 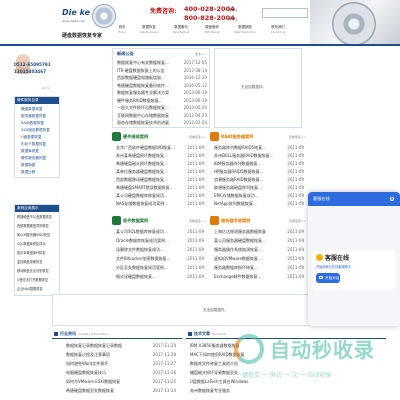 I want to click on sidebar-case-item: 笔记本硬盘摔坏恢复, so click(x=31, y=253).